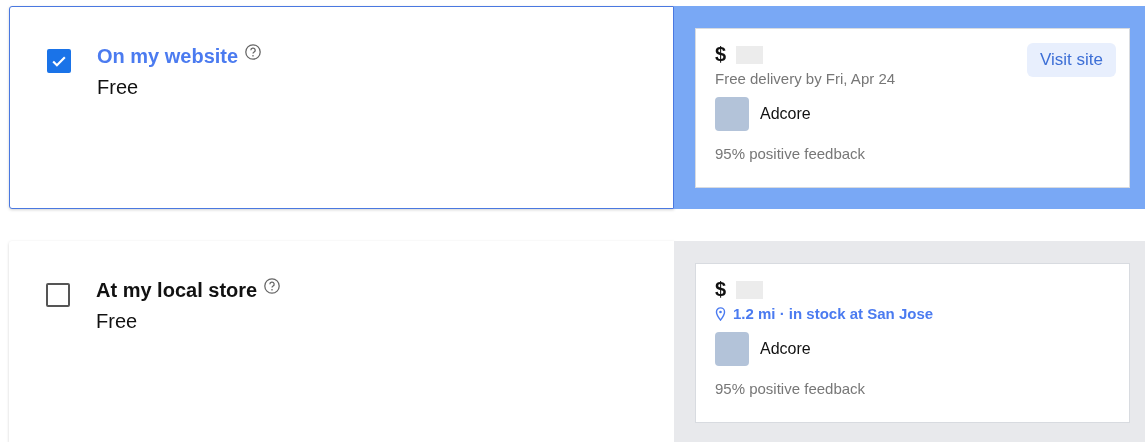 The image size is (1145, 442). What do you see at coordinates (833, 313) in the screenshot?
I see `store-location-link: 1.2 mi · in stock at San Jose` at bounding box center [833, 313].